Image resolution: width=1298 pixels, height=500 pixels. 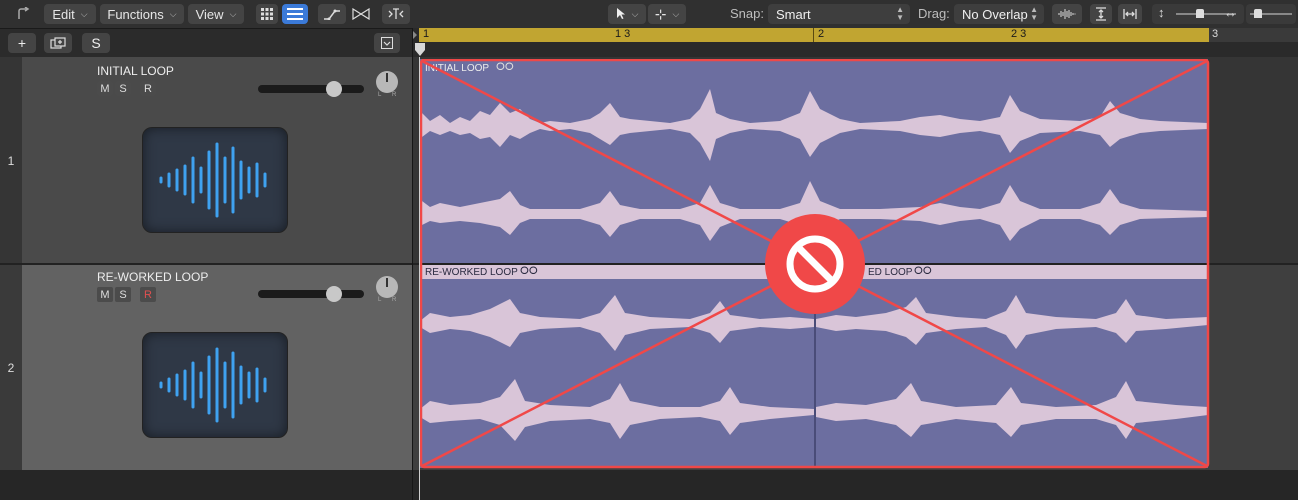 What do you see at coordinates (412, 264) in the screenshot?
I see `pane-splitter` at bounding box center [412, 264].